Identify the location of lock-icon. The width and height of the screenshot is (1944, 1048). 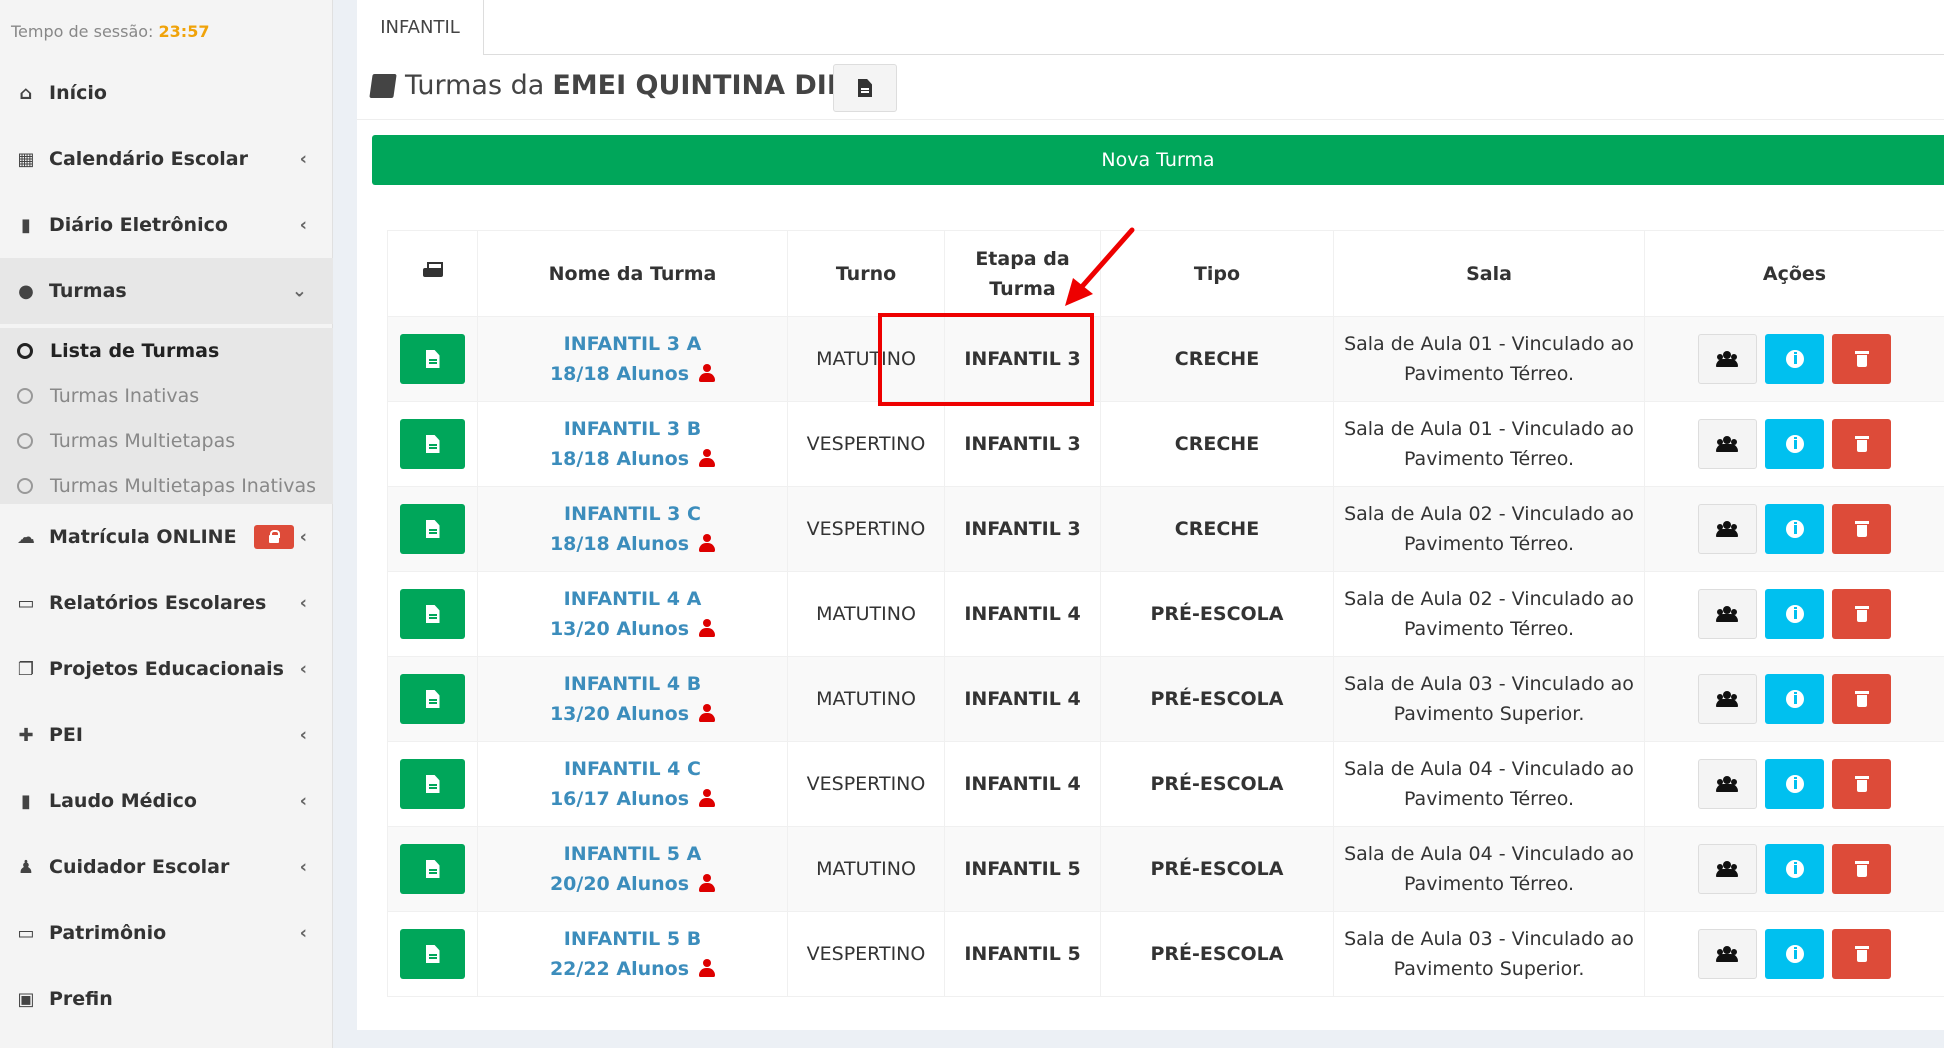
(273, 537).